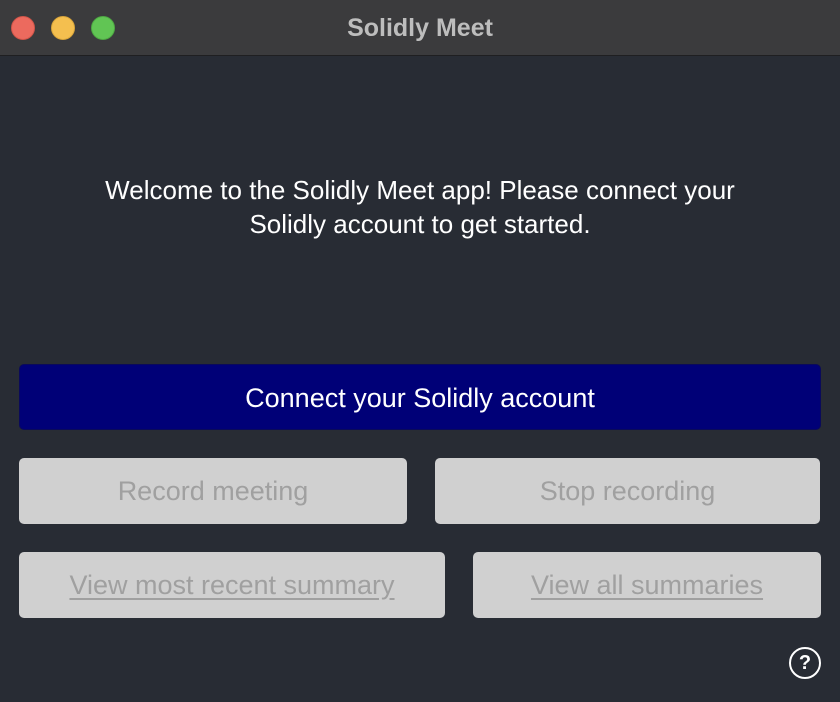 The height and width of the screenshot is (702, 840). I want to click on welcome-line-2: Solidly account to get started., so click(420, 224).